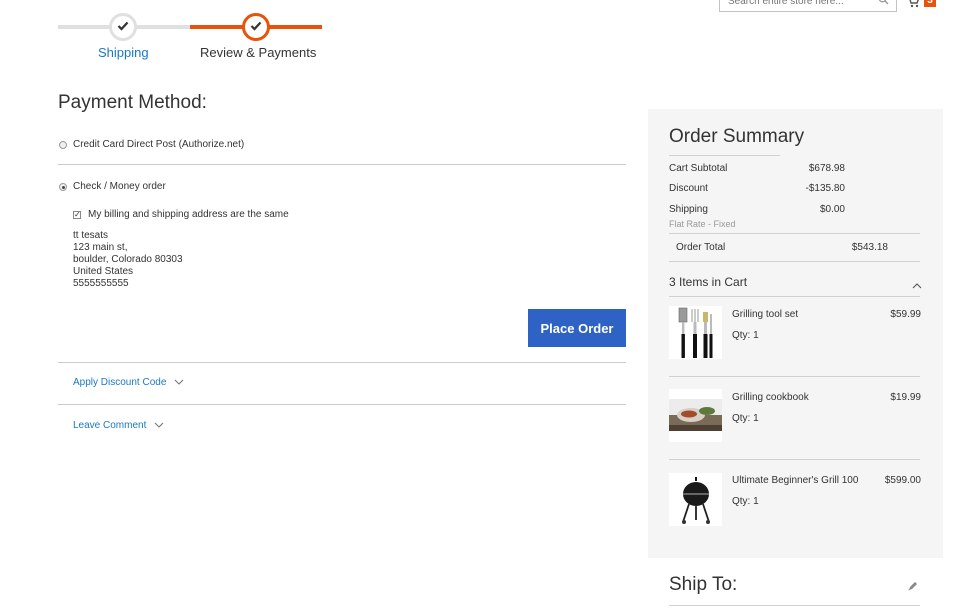  What do you see at coordinates (832, 209) in the screenshot?
I see `shipping-value: $0.00` at bounding box center [832, 209].